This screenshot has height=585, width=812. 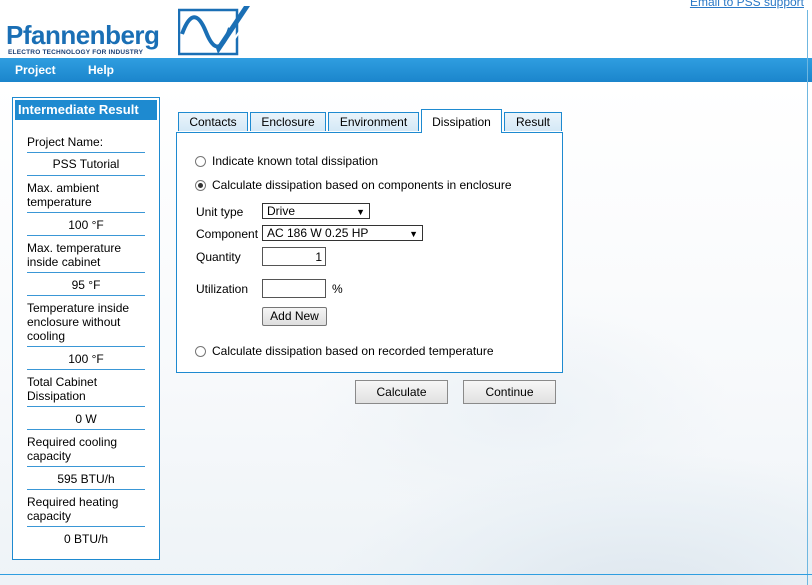 What do you see at coordinates (86, 285) in the screenshot?
I see `max-inside-temp-value: 95 °F` at bounding box center [86, 285].